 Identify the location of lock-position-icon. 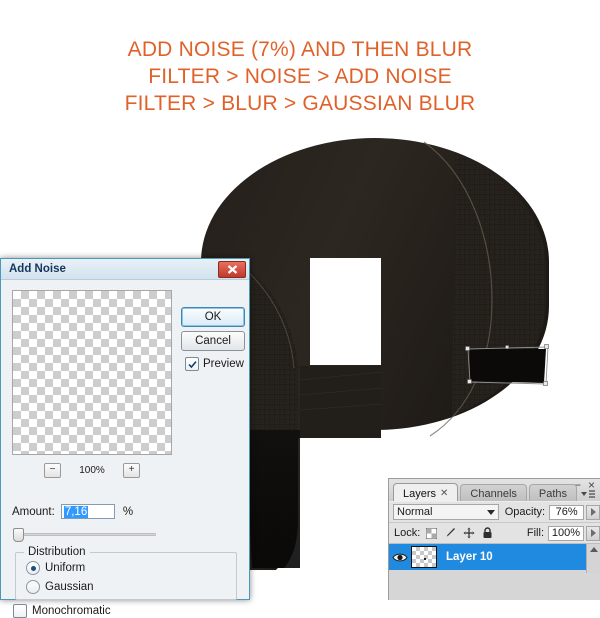
(469, 533).